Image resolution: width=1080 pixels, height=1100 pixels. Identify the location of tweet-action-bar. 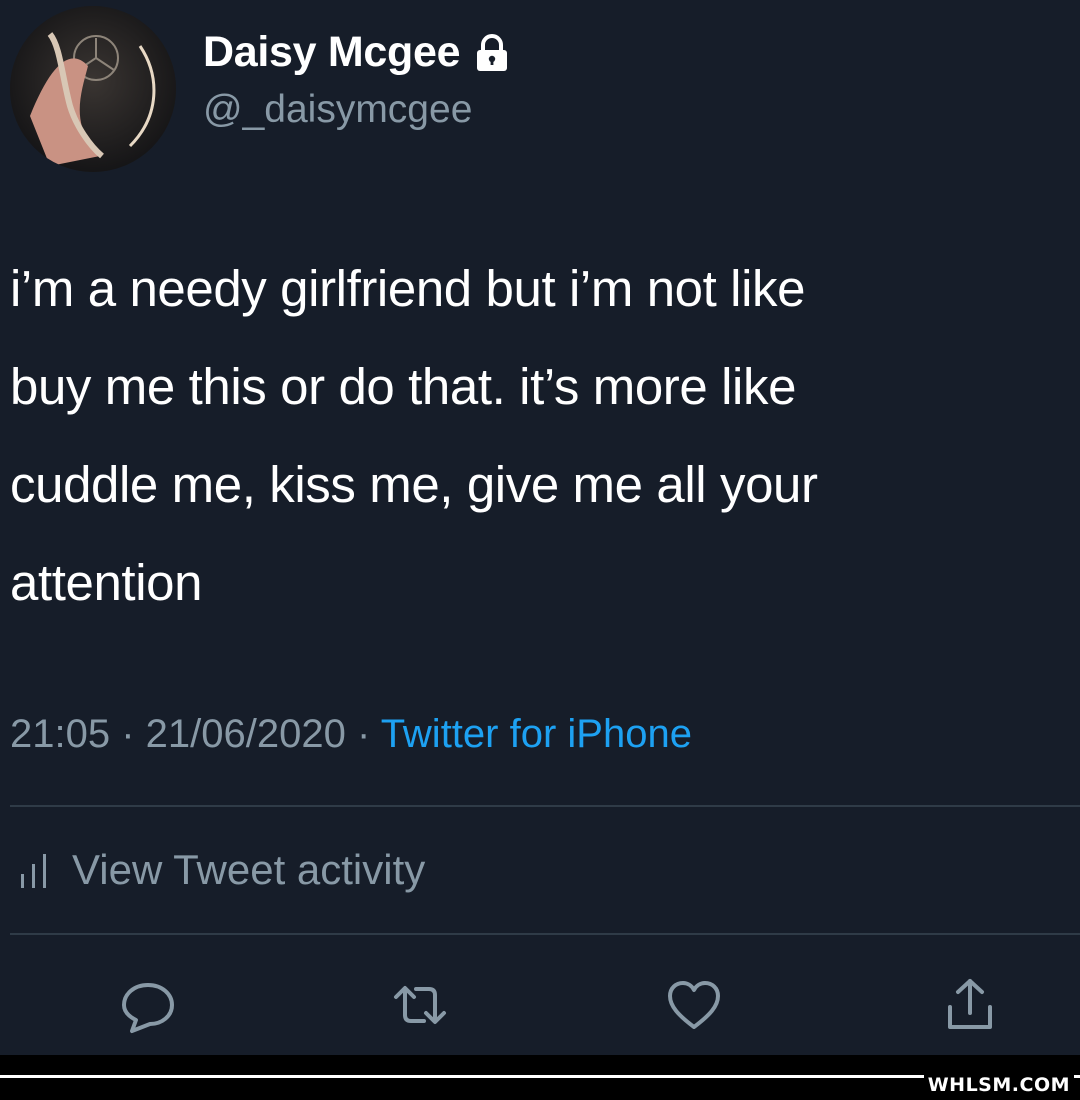
(540, 1005).